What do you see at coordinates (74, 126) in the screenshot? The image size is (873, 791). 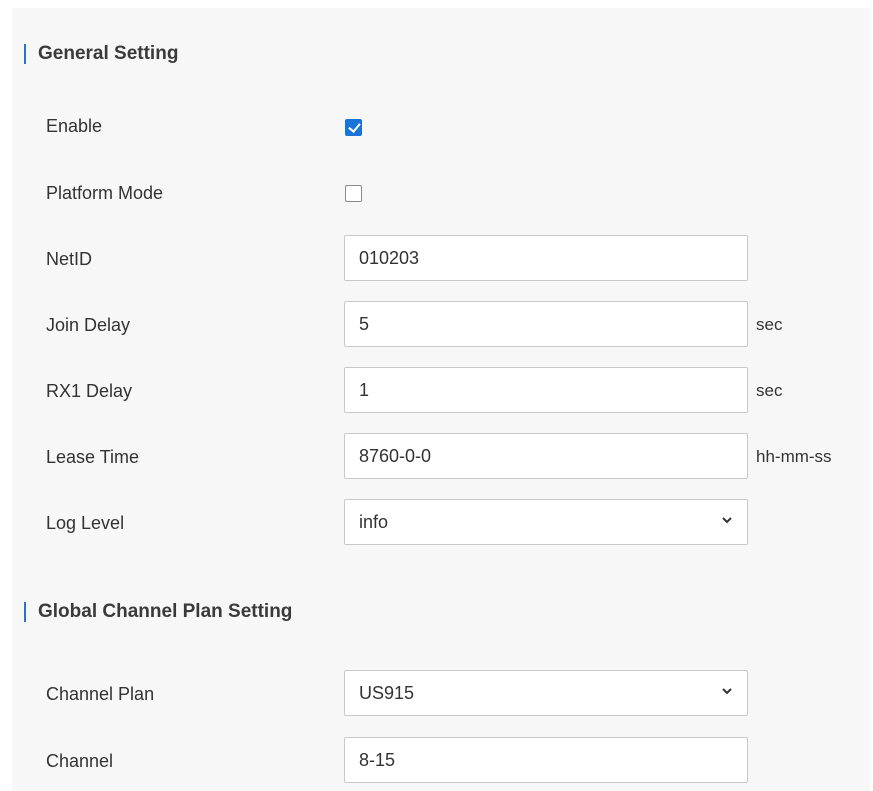 I see `enable-label: Enable` at bounding box center [74, 126].